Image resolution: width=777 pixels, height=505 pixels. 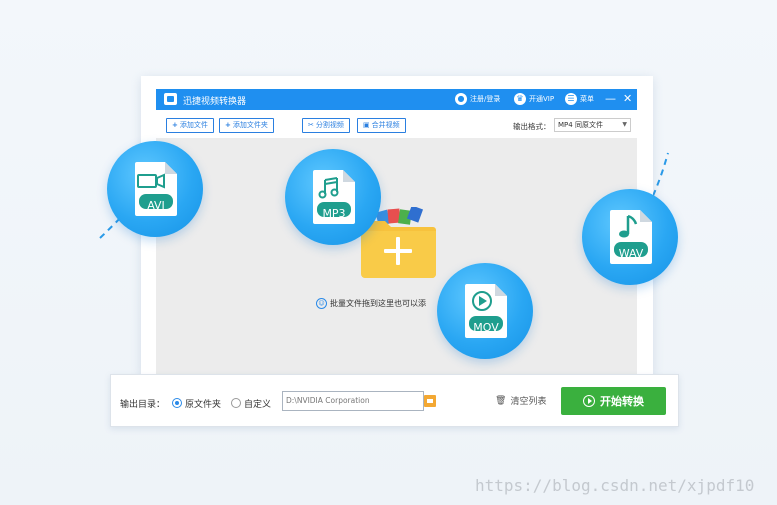 I want to click on close-button: ✕, so click(x=627, y=99).